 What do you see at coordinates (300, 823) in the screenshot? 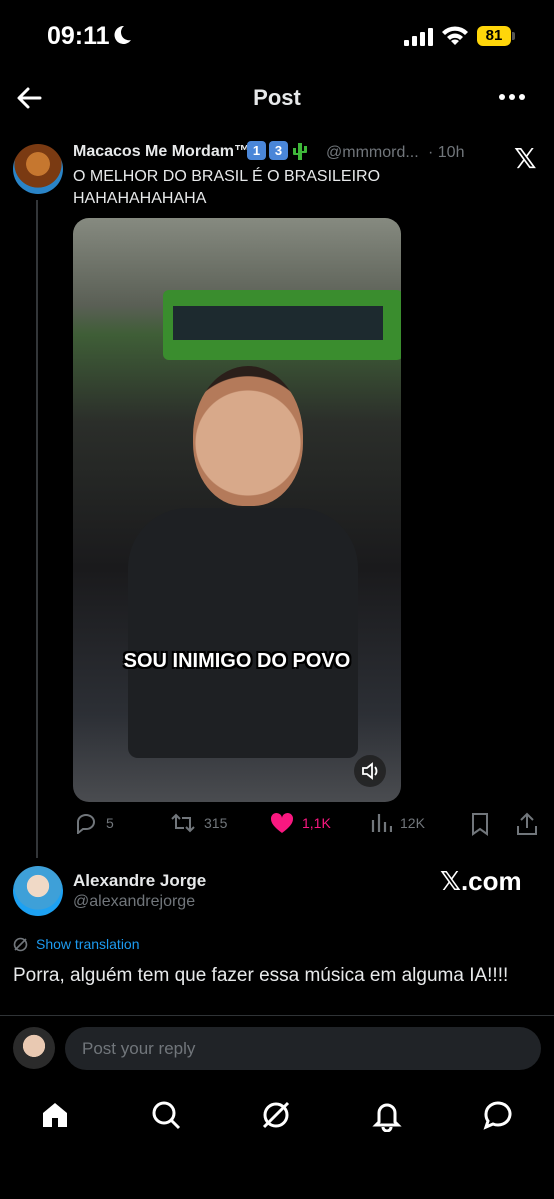
I see `like-action: 1,1K` at bounding box center [300, 823].